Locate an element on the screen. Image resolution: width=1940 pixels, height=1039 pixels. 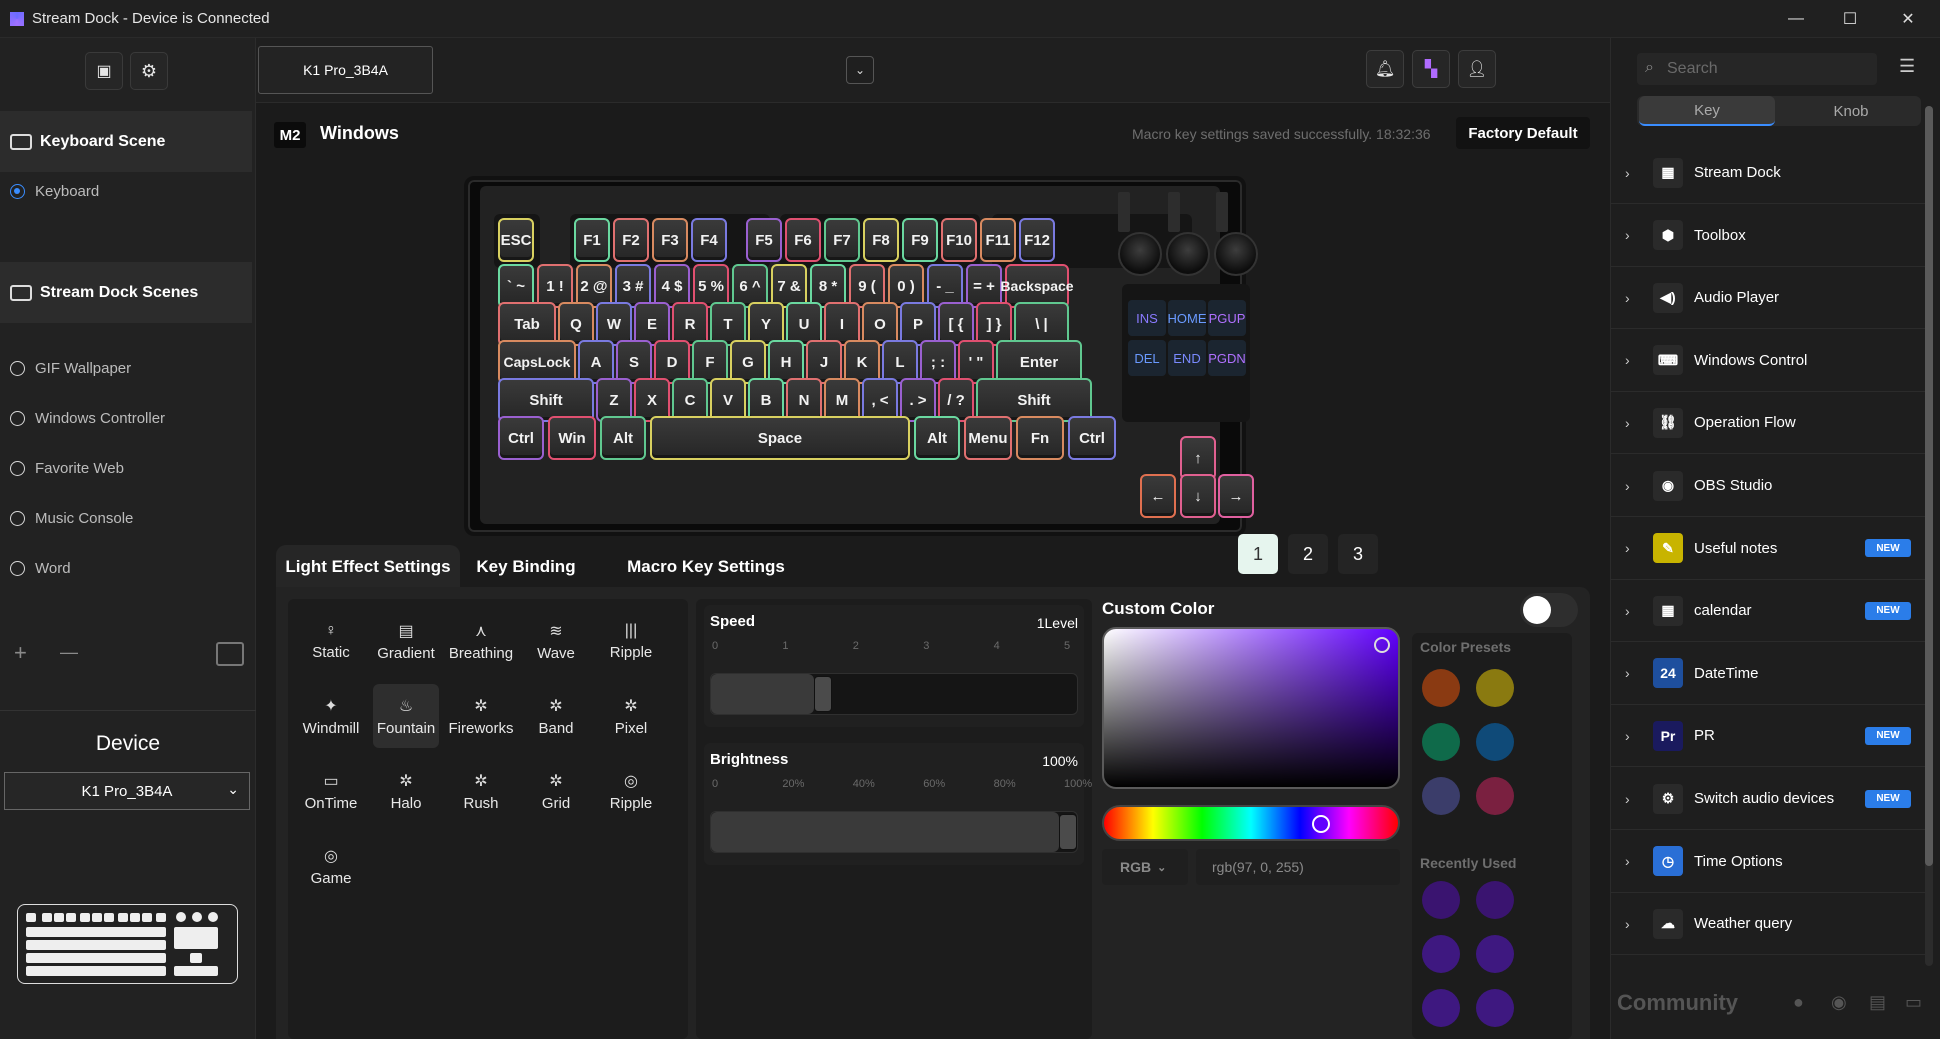
scene-view-button: ▣ is located at coordinates (104, 71).